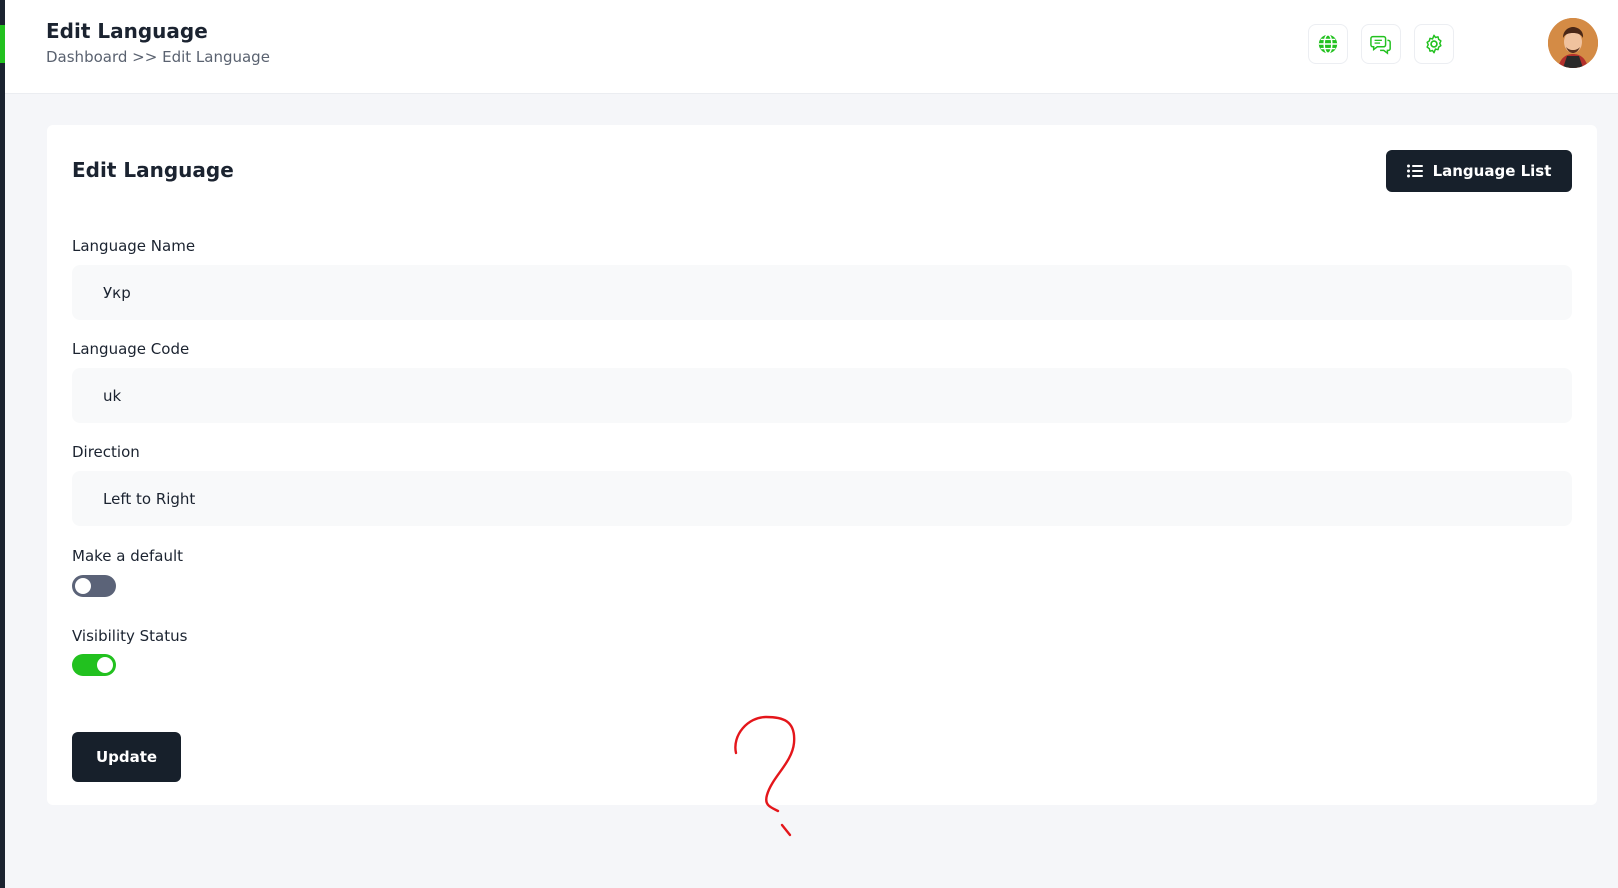  I want to click on page-title: Edit Language, so click(127, 31).